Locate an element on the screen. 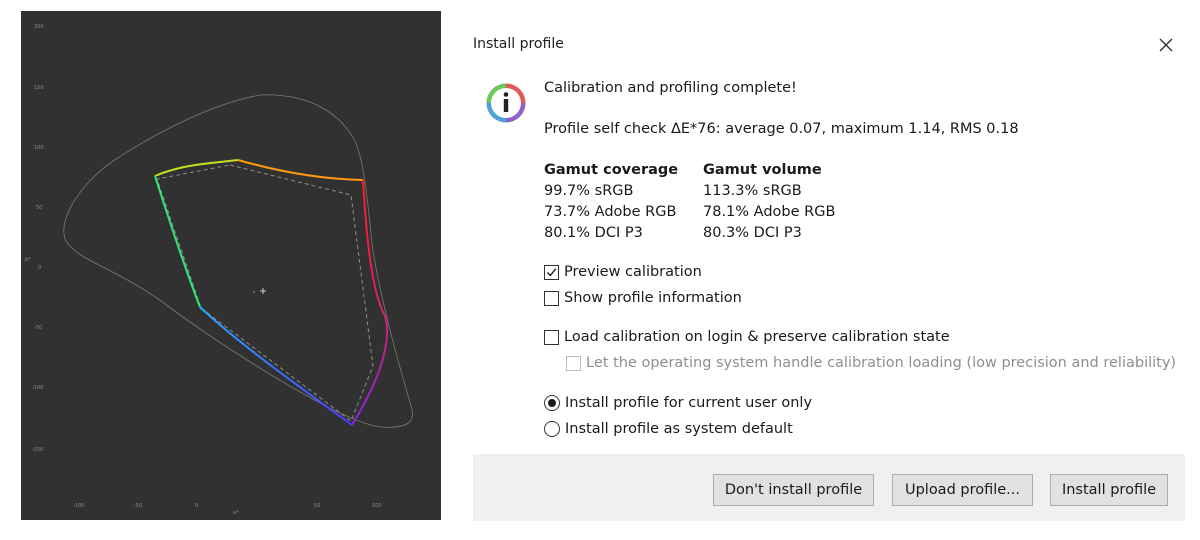 The image size is (1200, 540). gamut-coverage-value: 73.7% Adobe RGB is located at coordinates (610, 212).